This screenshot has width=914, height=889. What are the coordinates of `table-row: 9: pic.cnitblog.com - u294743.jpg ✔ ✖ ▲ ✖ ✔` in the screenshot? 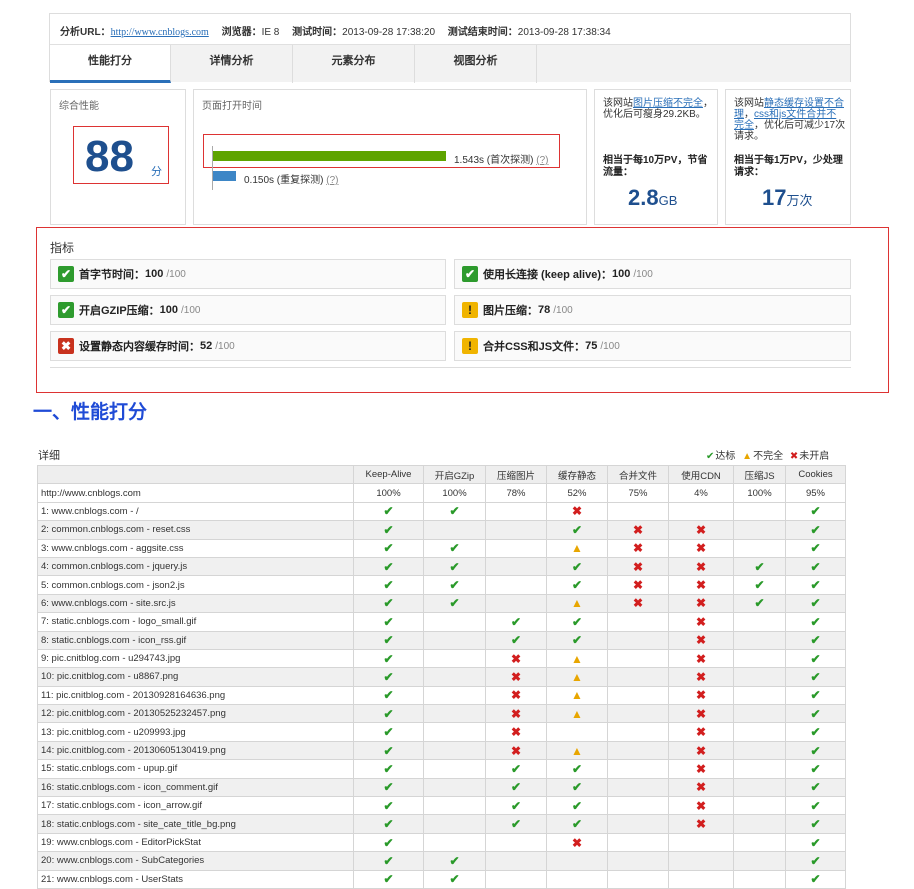 It's located at (441, 658).